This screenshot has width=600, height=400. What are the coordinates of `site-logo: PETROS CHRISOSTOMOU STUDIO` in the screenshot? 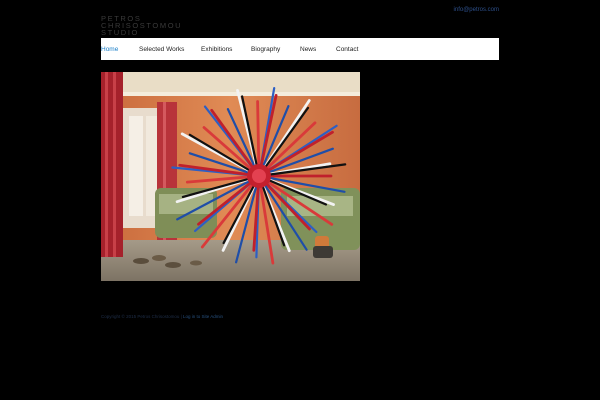 It's located at (146, 26).